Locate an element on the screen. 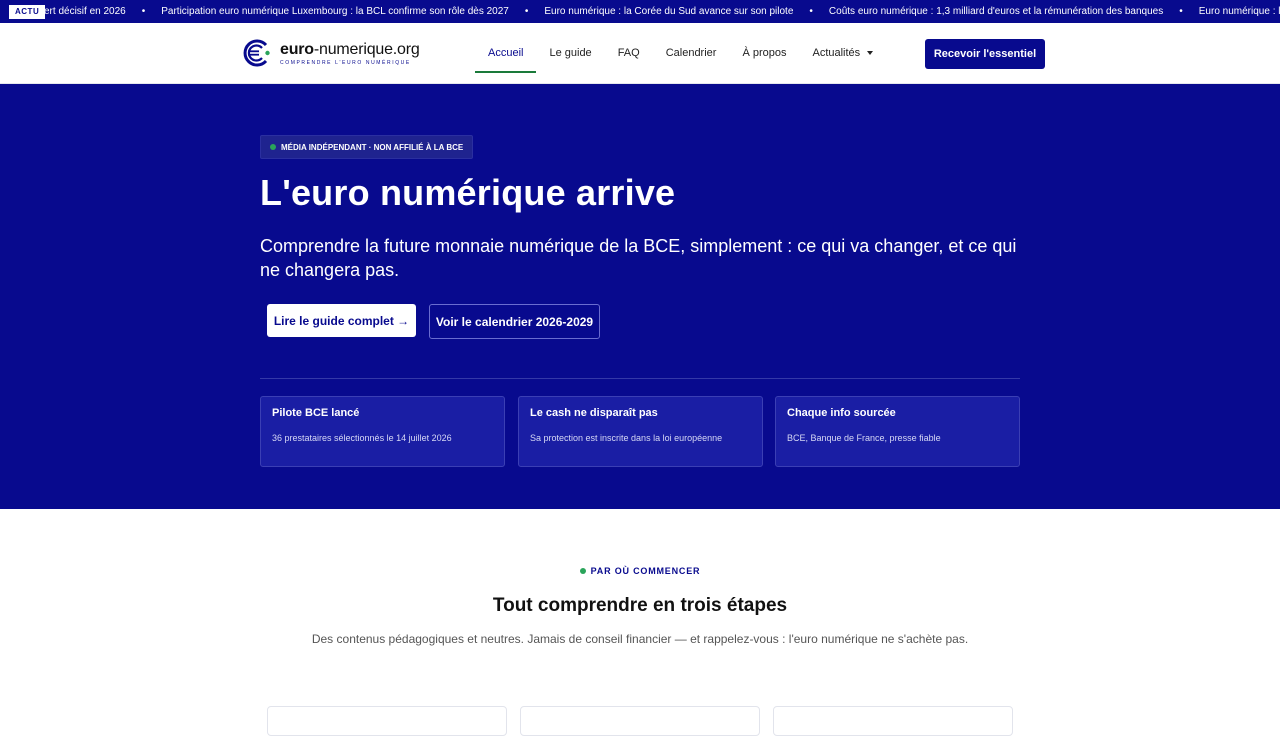 This screenshot has height=736, width=1280. feature-title: Chaque info sourcée is located at coordinates (841, 413).